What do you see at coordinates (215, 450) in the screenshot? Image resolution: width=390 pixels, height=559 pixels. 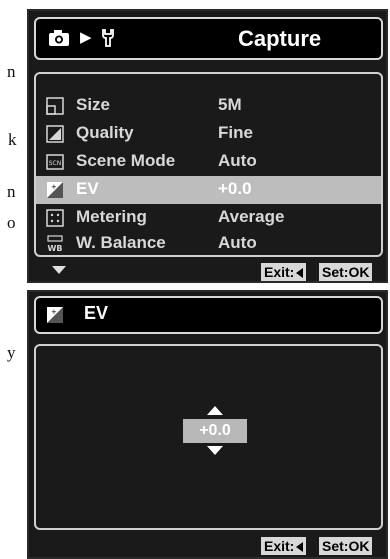 I see `decrease-arrow-icon` at bounding box center [215, 450].